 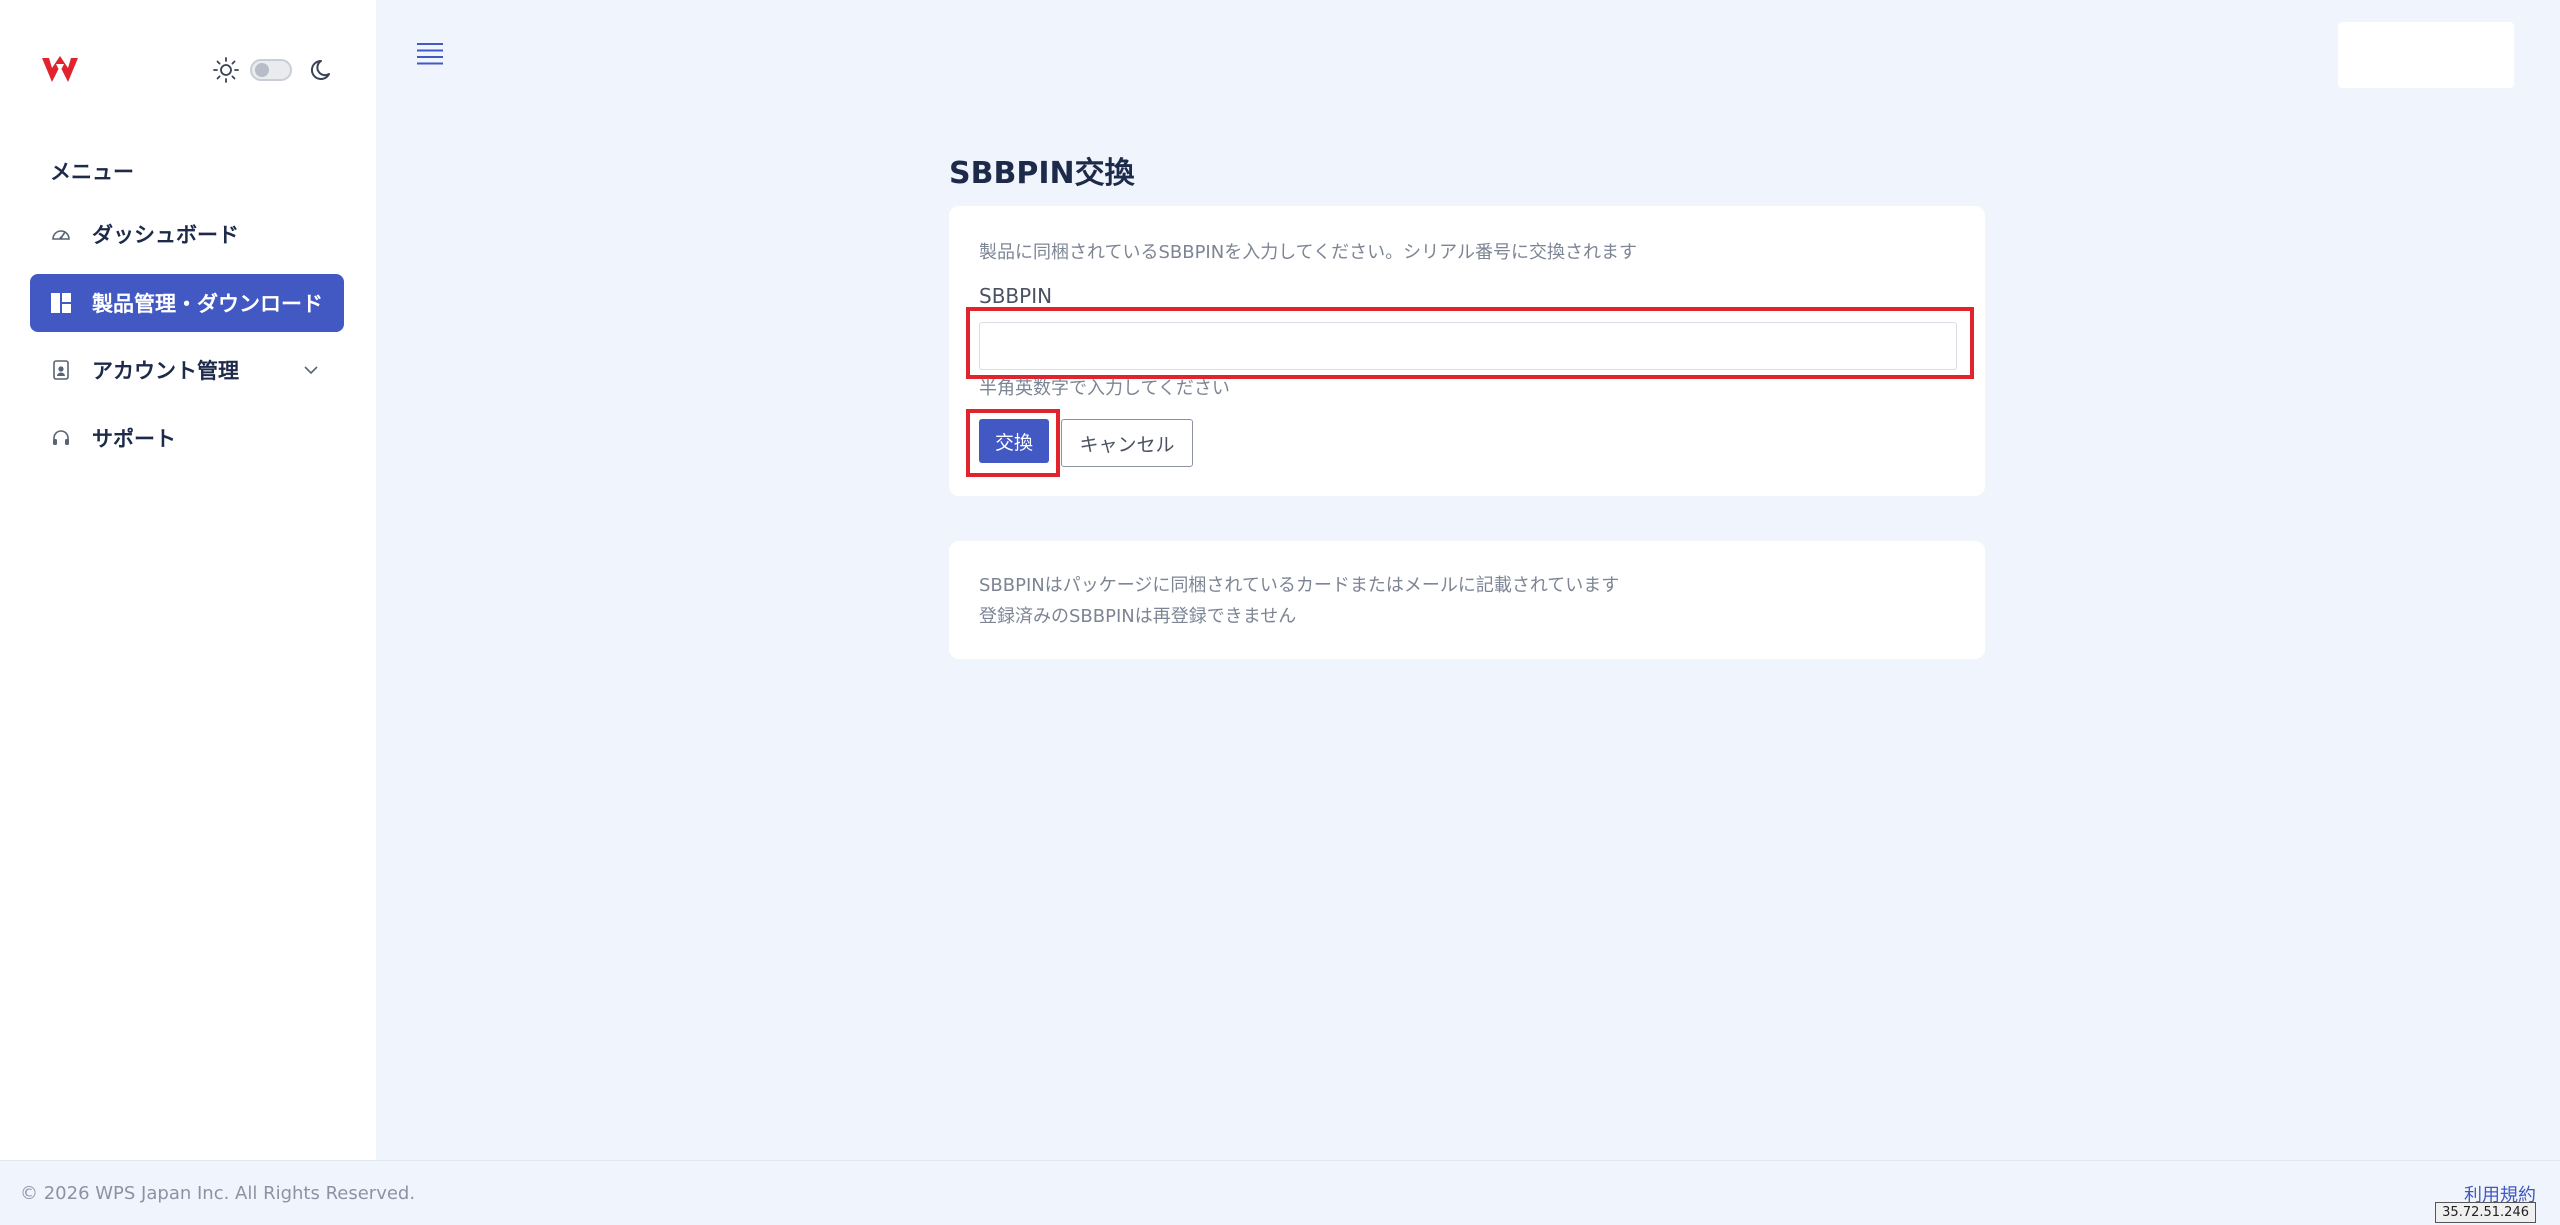 What do you see at coordinates (92, 172) in the screenshot?
I see `menu-heading: メニュー` at bounding box center [92, 172].